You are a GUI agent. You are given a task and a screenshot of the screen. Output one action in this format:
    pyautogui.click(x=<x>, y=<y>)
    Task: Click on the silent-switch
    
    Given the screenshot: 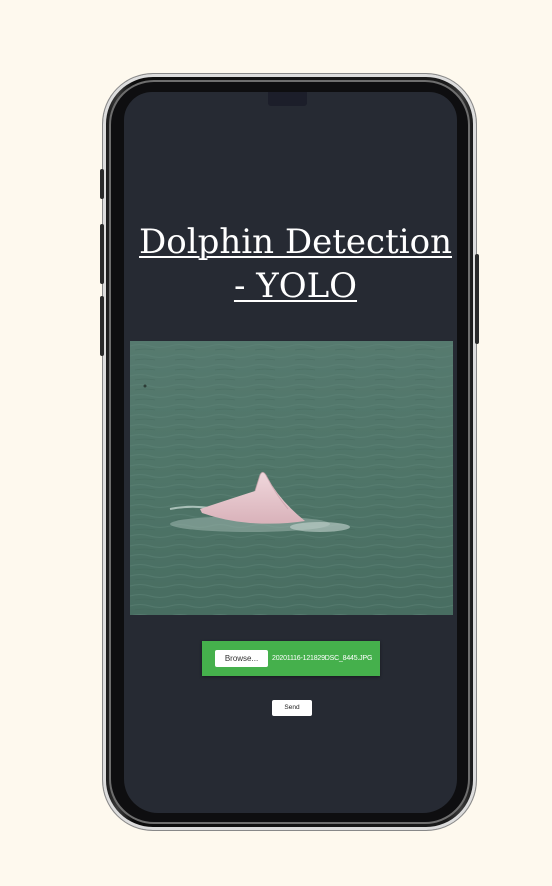 What is the action you would take?
    pyautogui.click(x=102, y=184)
    